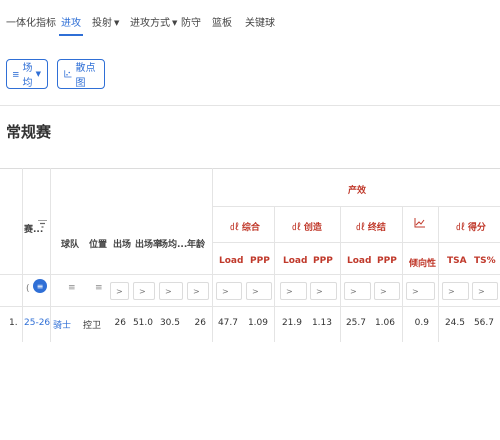 The width and height of the screenshot is (500, 440). I want to click on games-rate-filter-input: >, so click(144, 291).